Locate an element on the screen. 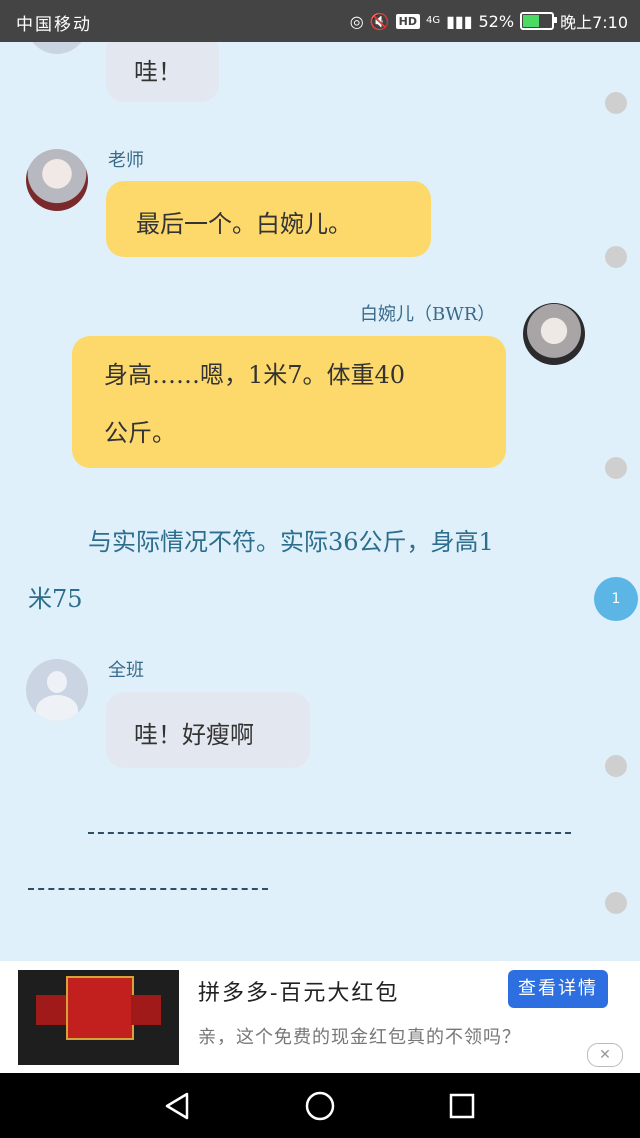 Image resolution: width=640 pixels, height=1138 pixels. message-bubble: 最后一个。白婉儿。 is located at coordinates (268, 219).